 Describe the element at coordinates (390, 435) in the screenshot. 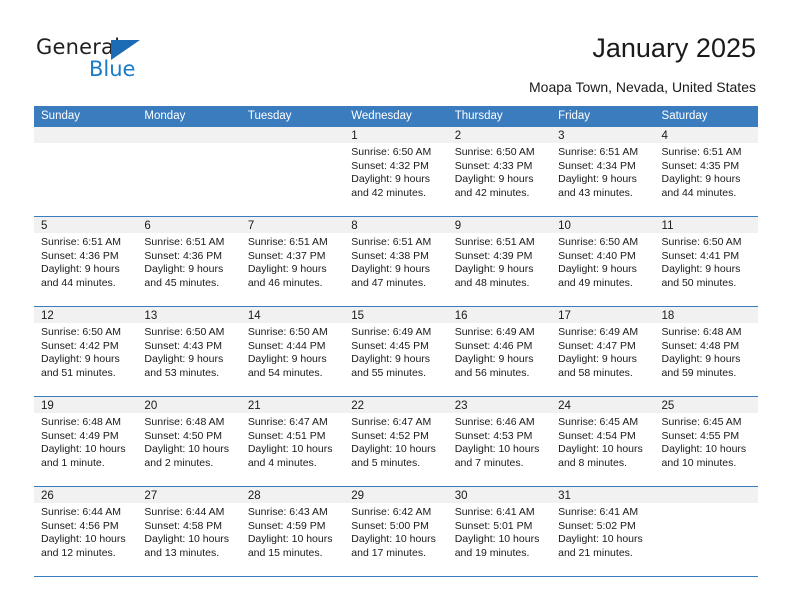

I see `sunset-text: Sunset: 4:52 PM` at that location.